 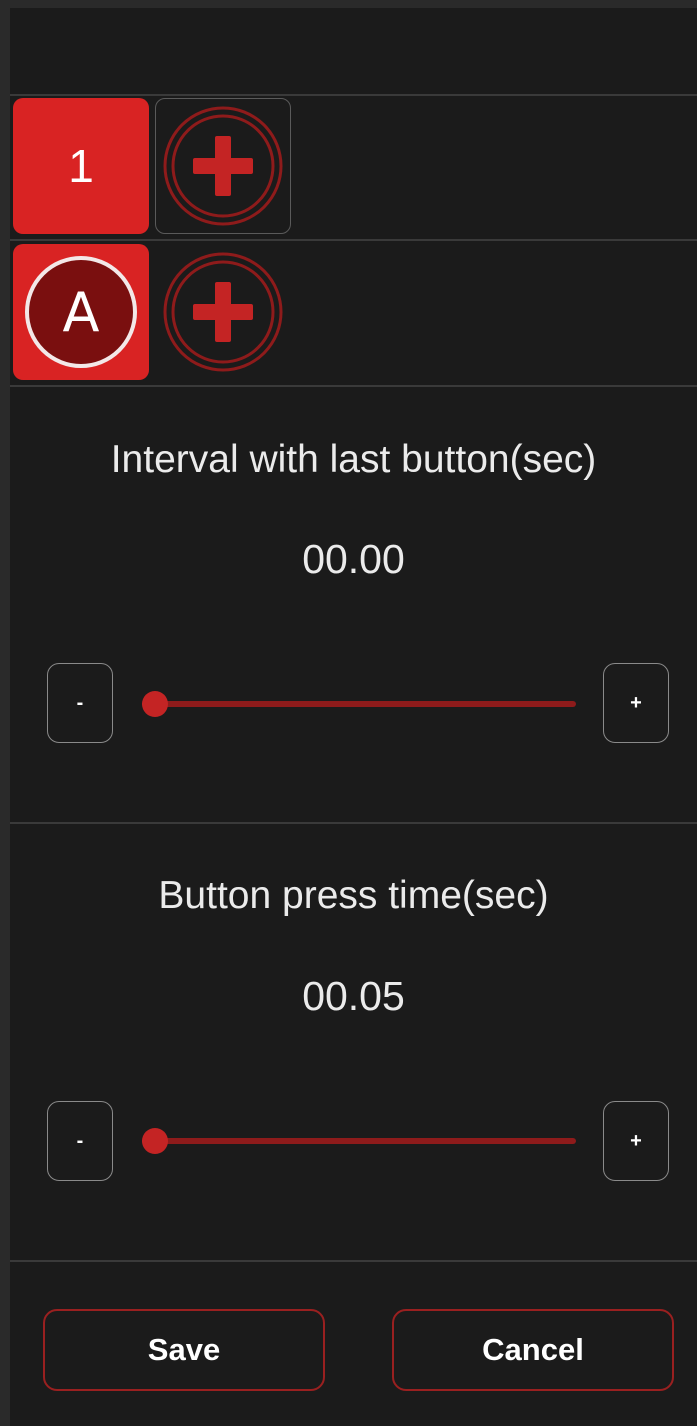 What do you see at coordinates (636, 1141) in the screenshot?
I see `press-time-increment-button: +` at bounding box center [636, 1141].